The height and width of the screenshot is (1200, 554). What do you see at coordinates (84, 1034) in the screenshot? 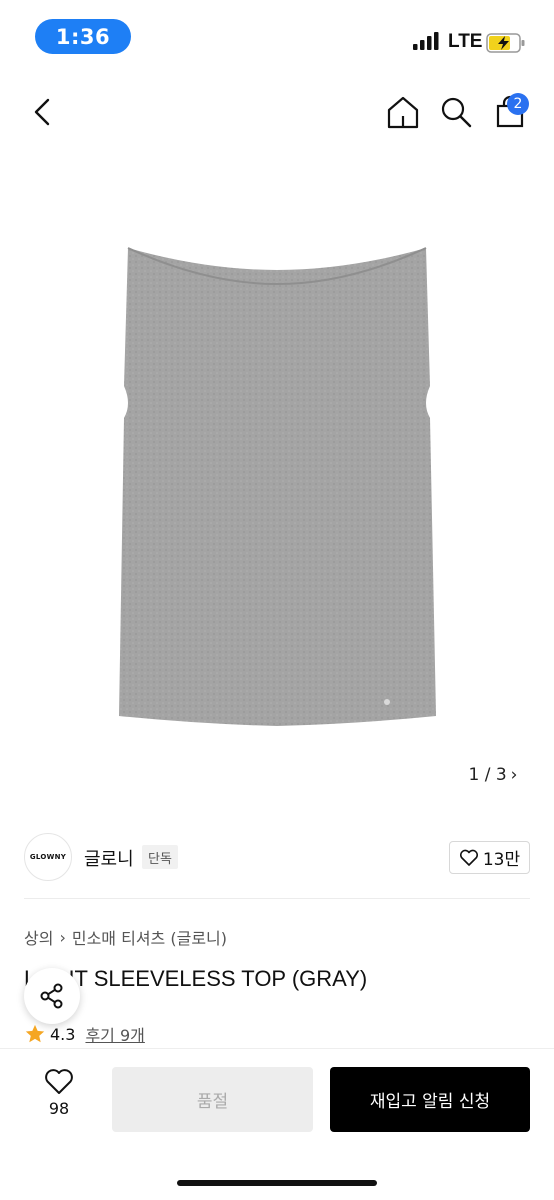
I see `rating: 4.3 후기 9개` at bounding box center [84, 1034].